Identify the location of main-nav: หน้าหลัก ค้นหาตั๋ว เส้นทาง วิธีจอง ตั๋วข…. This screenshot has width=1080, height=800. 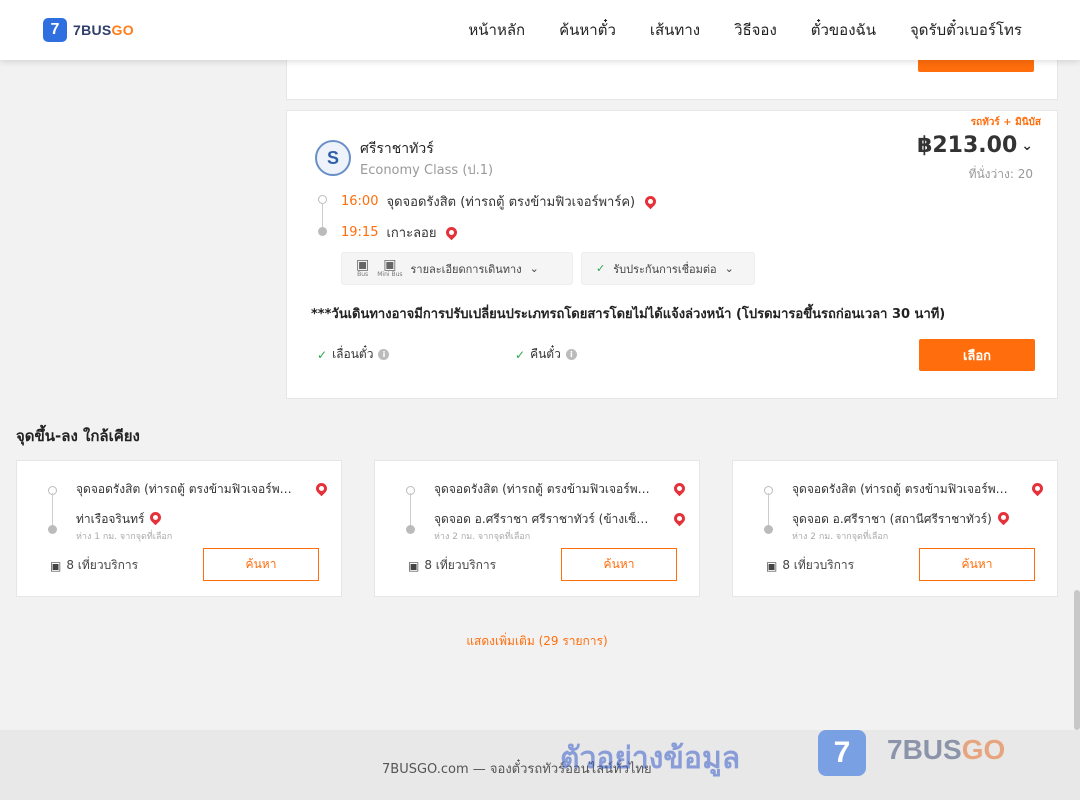
(745, 30).